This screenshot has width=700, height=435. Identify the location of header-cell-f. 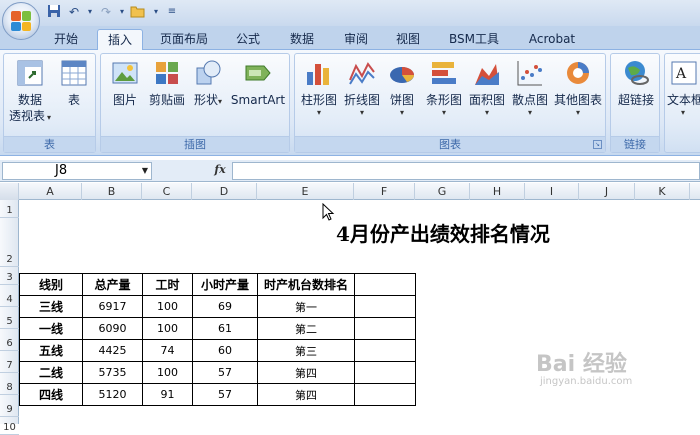
(385, 284).